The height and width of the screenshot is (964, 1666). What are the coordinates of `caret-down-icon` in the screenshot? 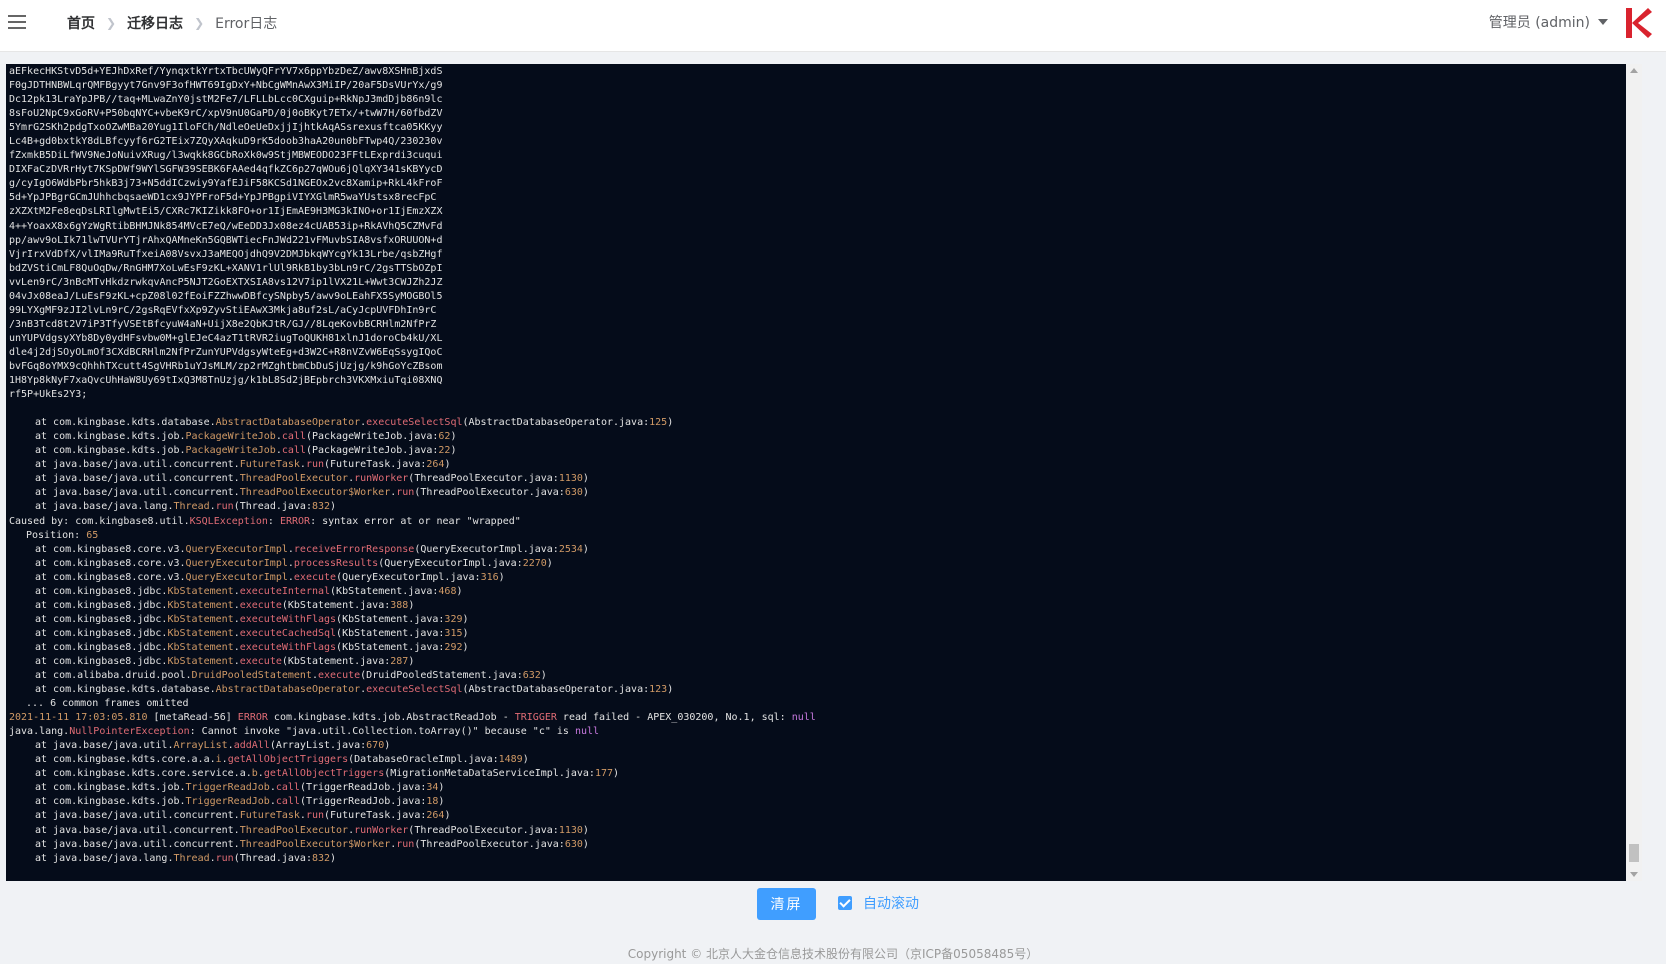 It's located at (1603, 22).